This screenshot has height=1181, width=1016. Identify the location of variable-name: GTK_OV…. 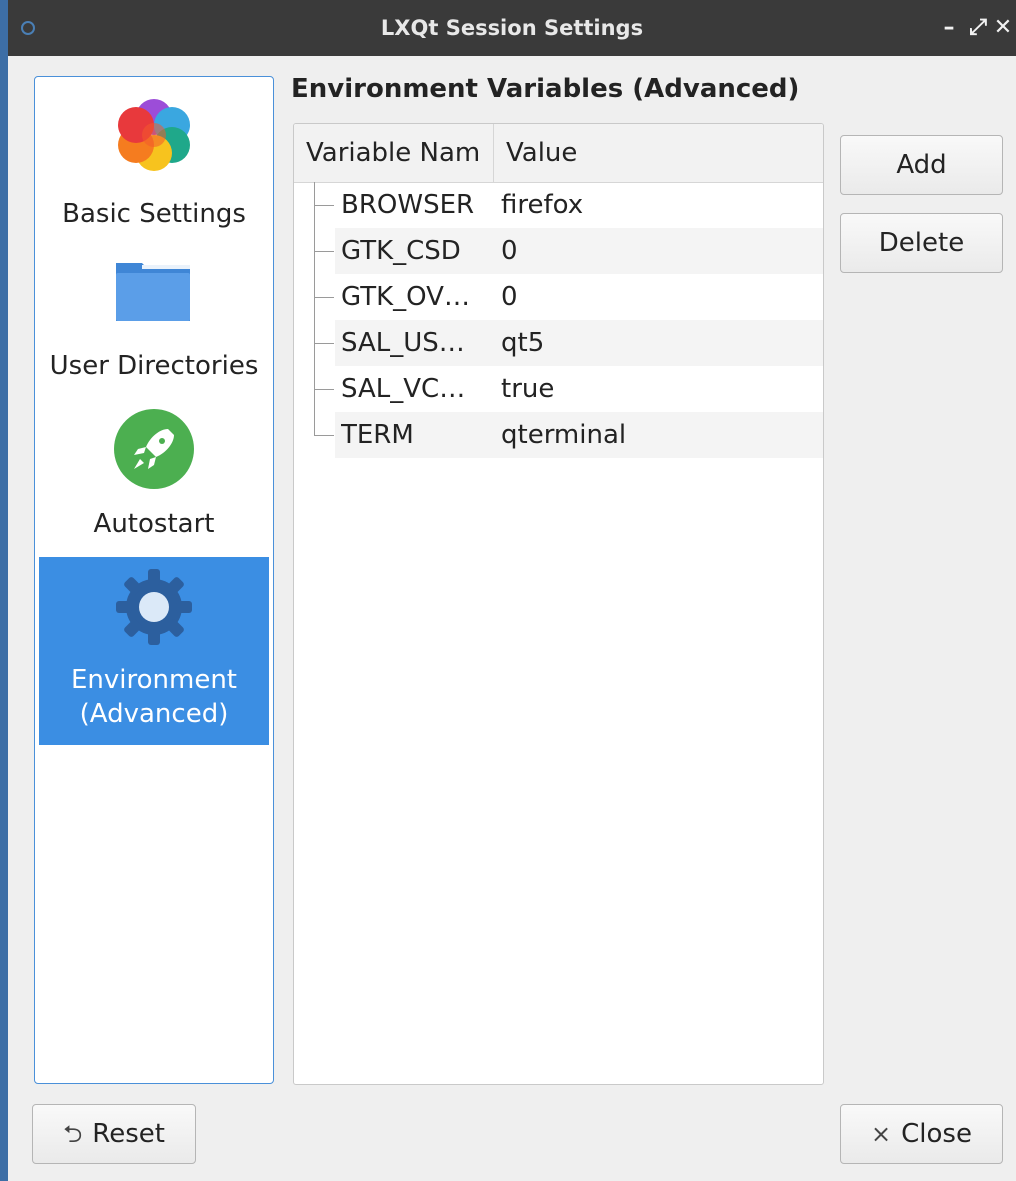
(405, 297).